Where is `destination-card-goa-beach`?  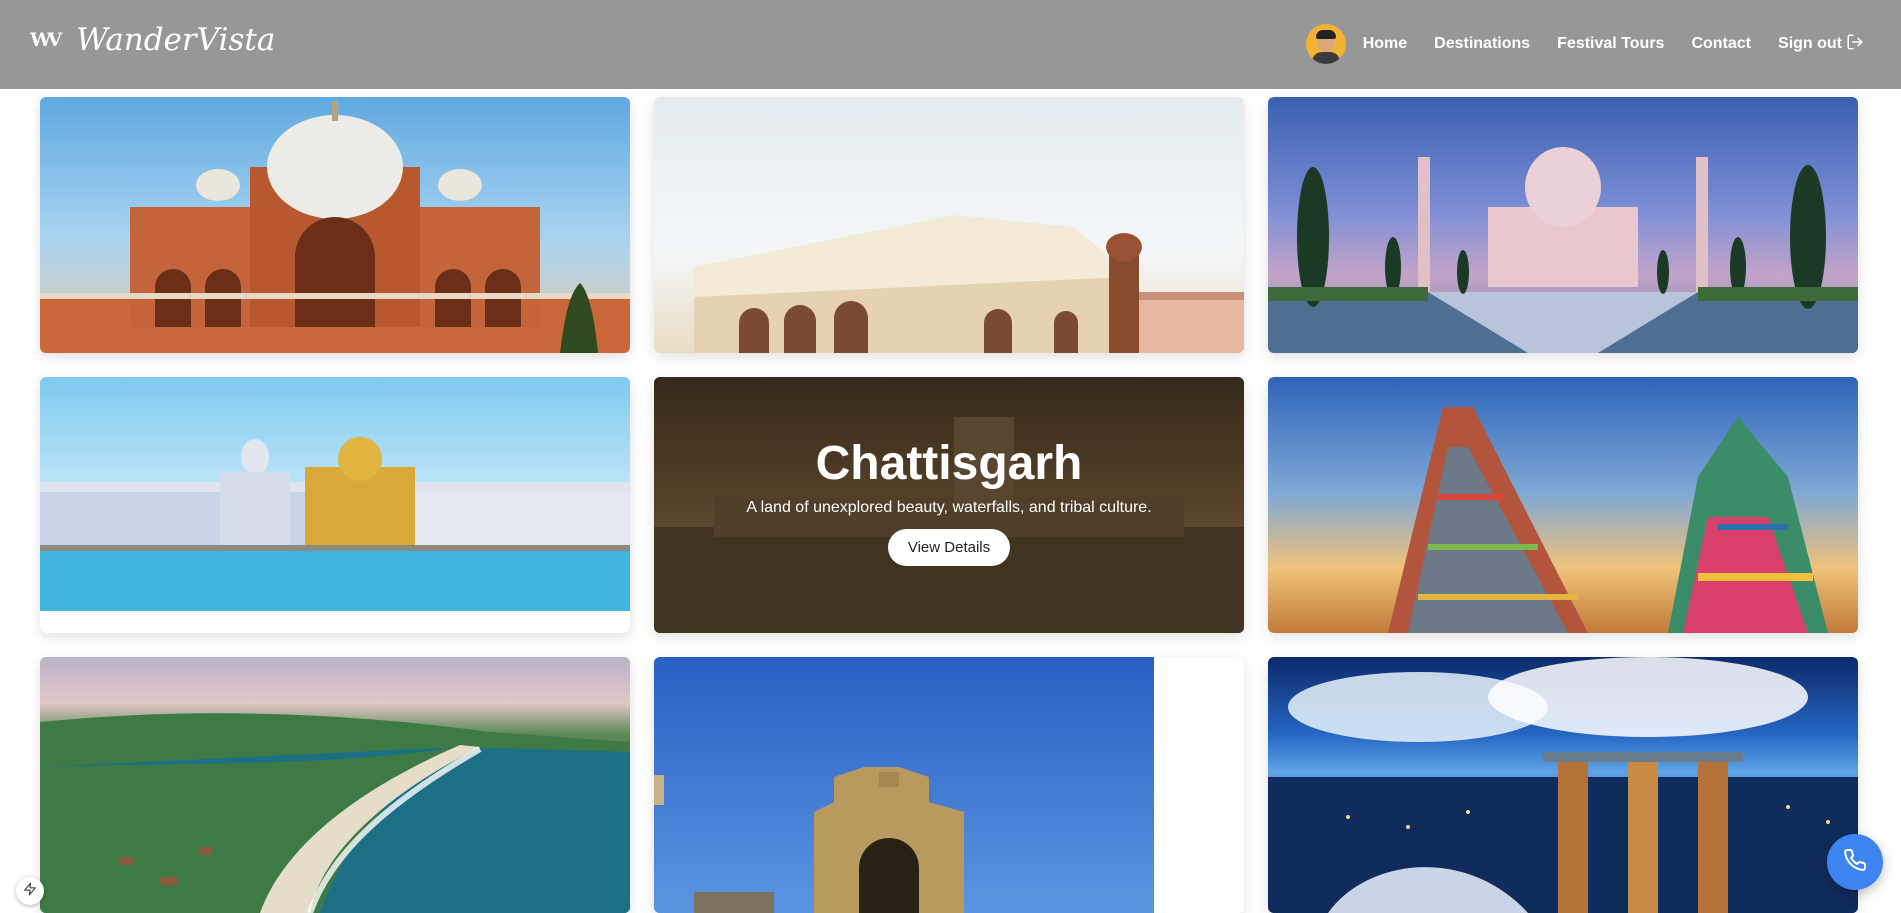 destination-card-goa-beach is located at coordinates (335, 785).